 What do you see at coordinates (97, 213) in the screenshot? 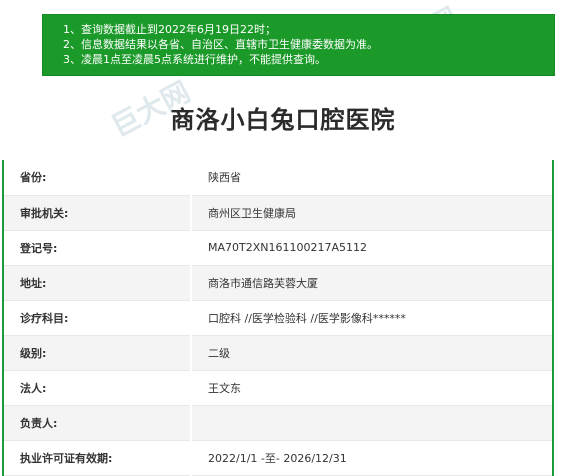
I see `row-label: 审批机关:` at bounding box center [97, 213].